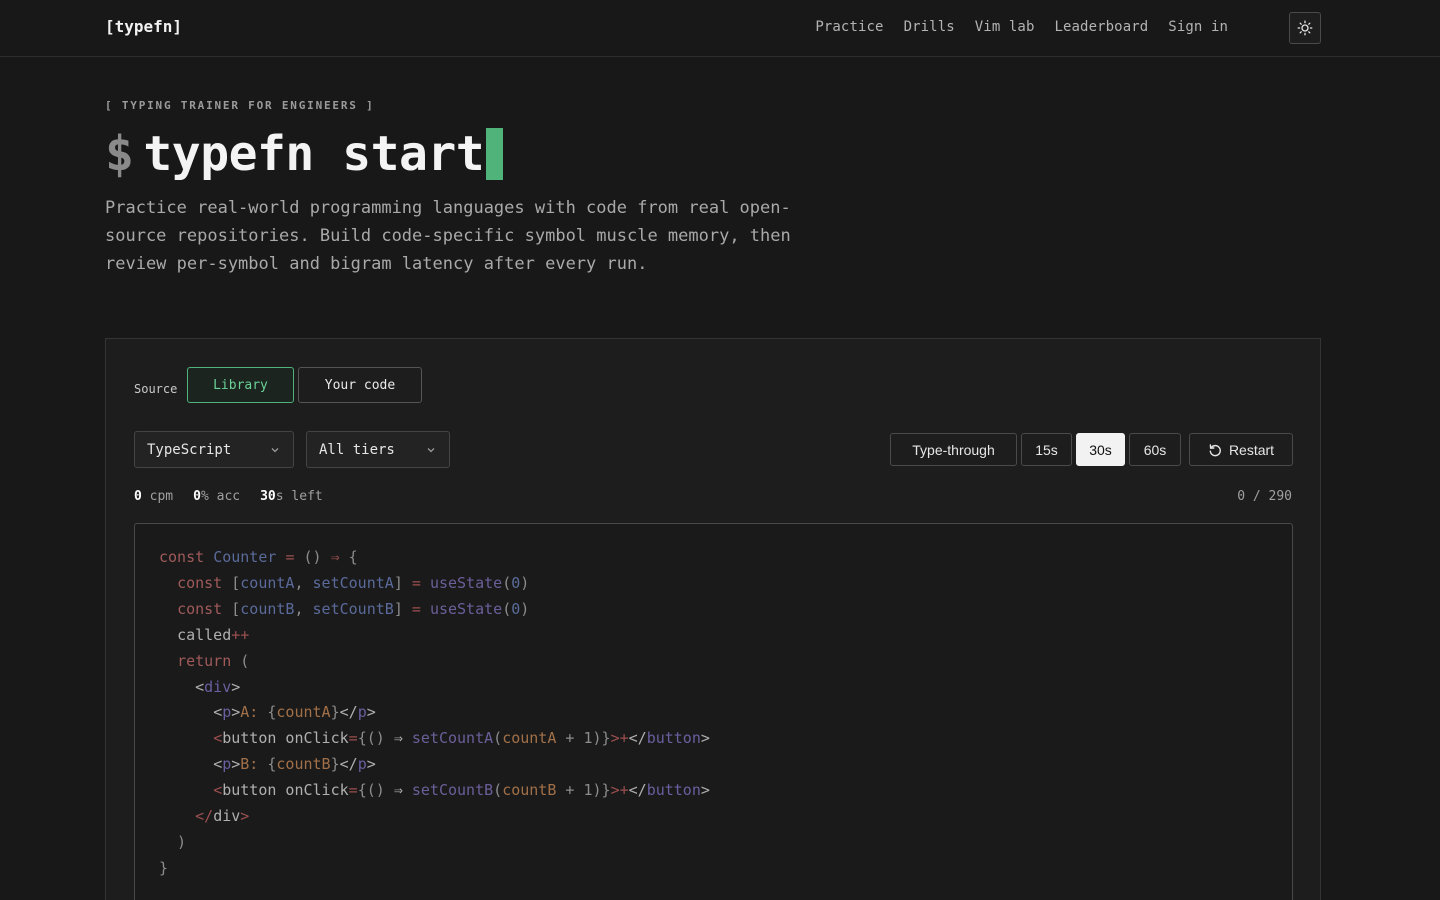 The height and width of the screenshot is (900, 1440). Describe the element at coordinates (357, 449) in the screenshot. I see `tier-select-value: All tiers` at that location.